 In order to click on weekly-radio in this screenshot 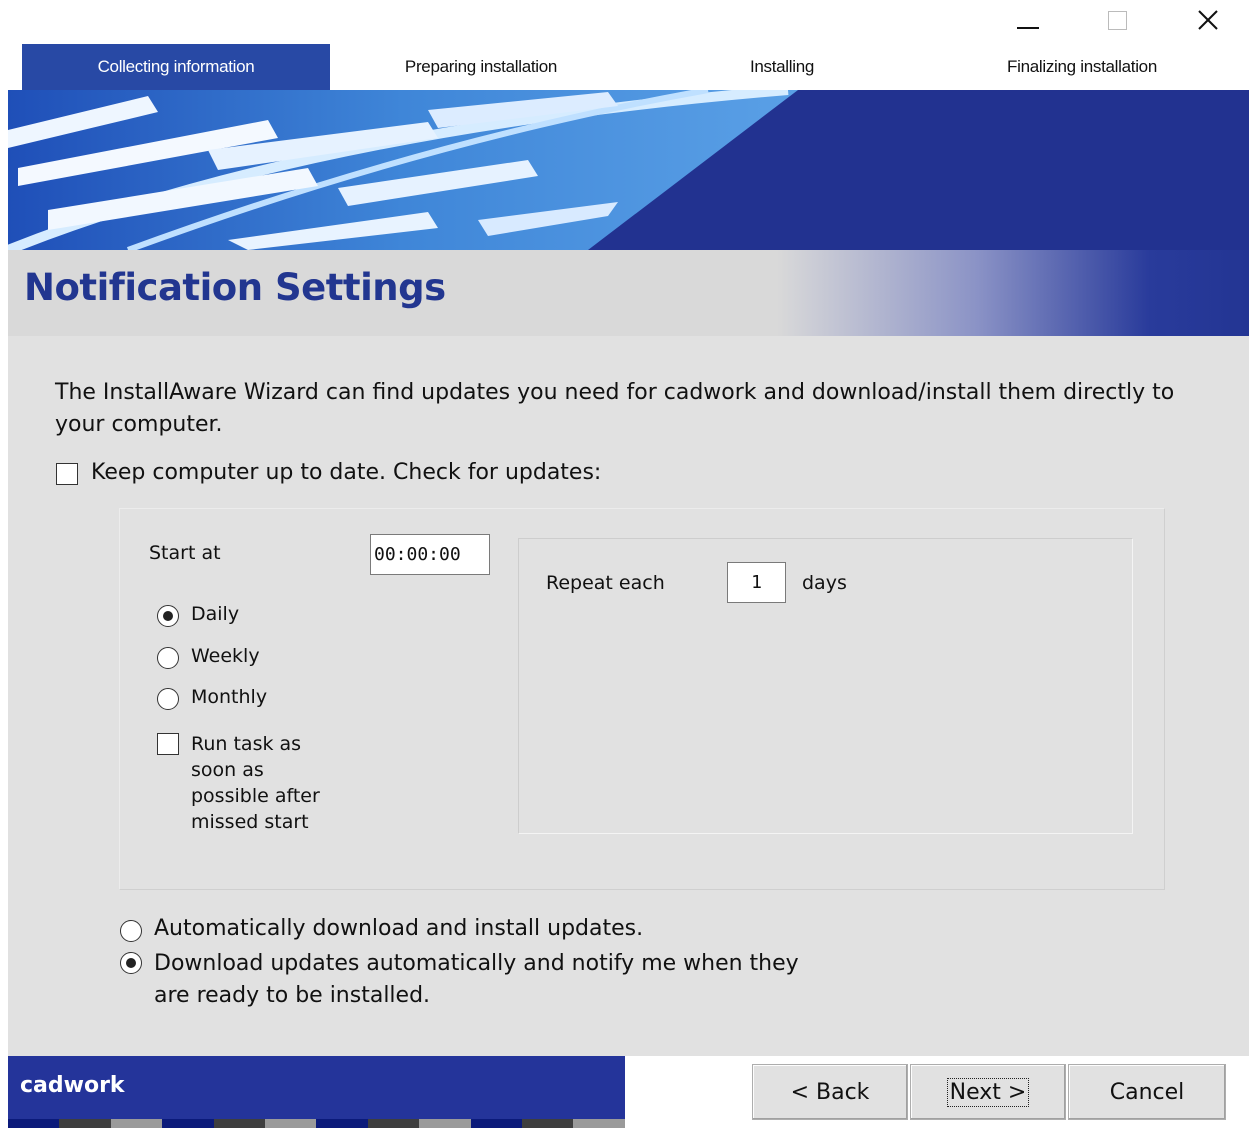, I will do `click(168, 658)`.